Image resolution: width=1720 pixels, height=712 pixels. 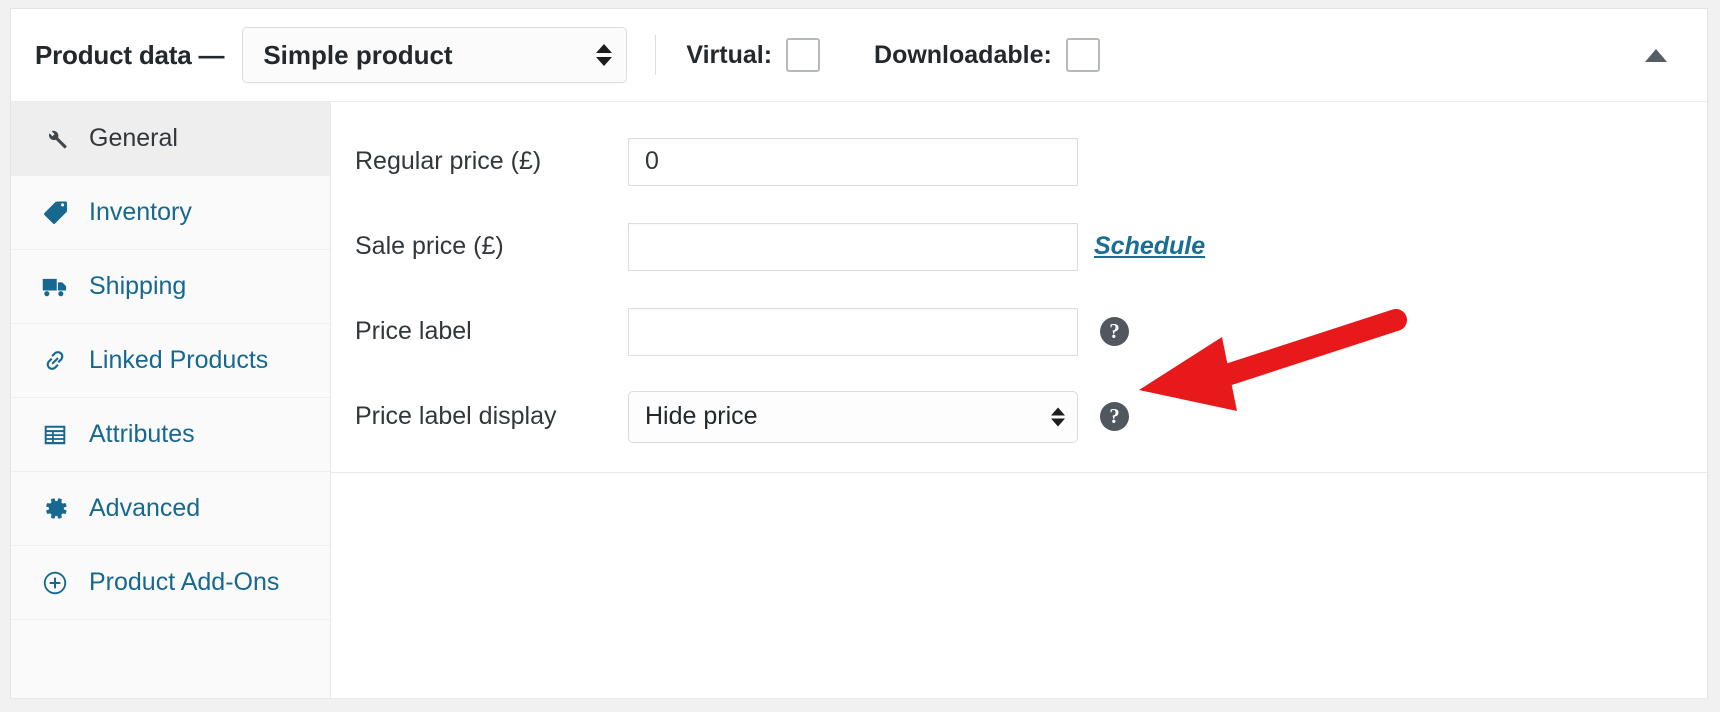 I want to click on sidebar-item-label: Inventory, so click(x=140, y=212).